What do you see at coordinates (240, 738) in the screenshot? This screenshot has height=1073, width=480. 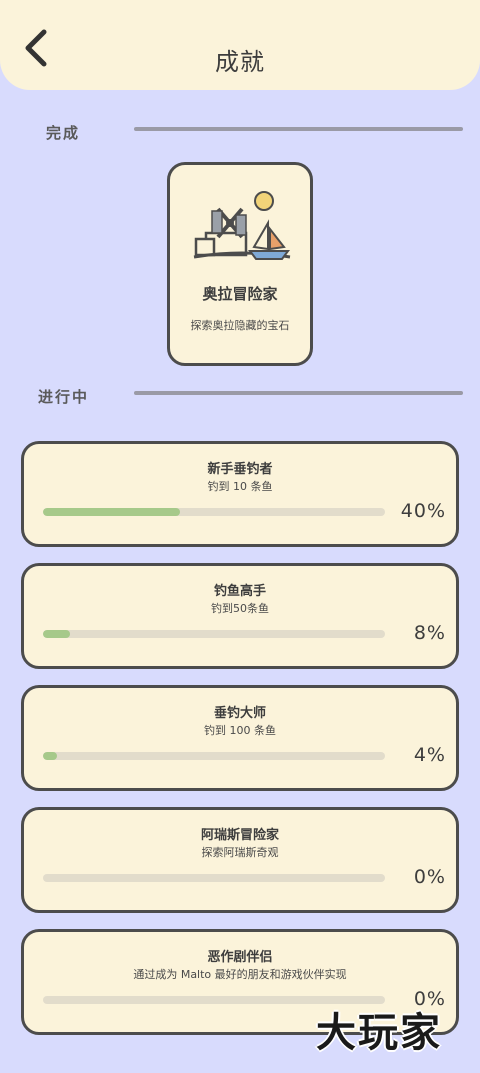 I see `achievement-card: 垂钓大师钓到 100 条鱼 4%` at bounding box center [240, 738].